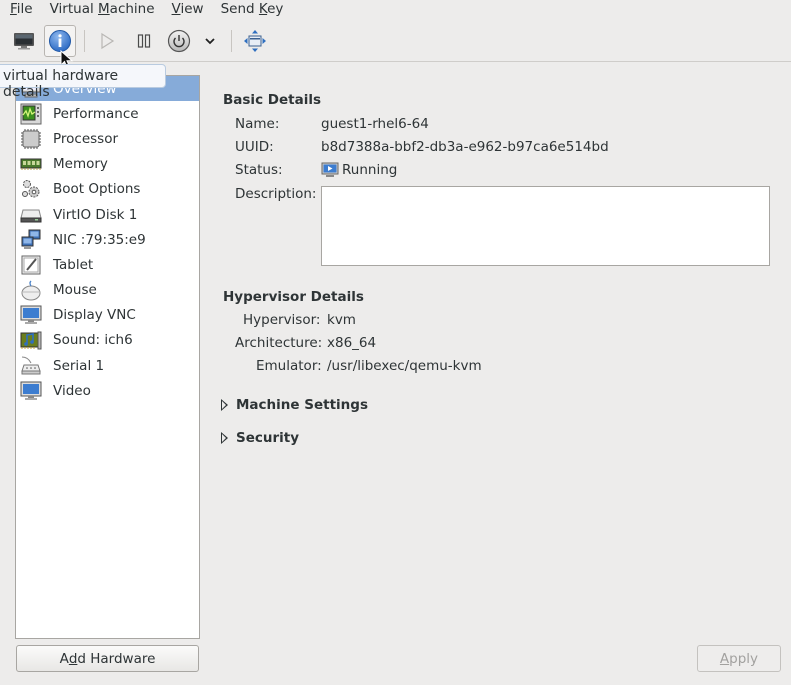  Describe the element at coordinates (99, 239) in the screenshot. I see `sidebar-item-label: NIC :79:35:e9` at that location.